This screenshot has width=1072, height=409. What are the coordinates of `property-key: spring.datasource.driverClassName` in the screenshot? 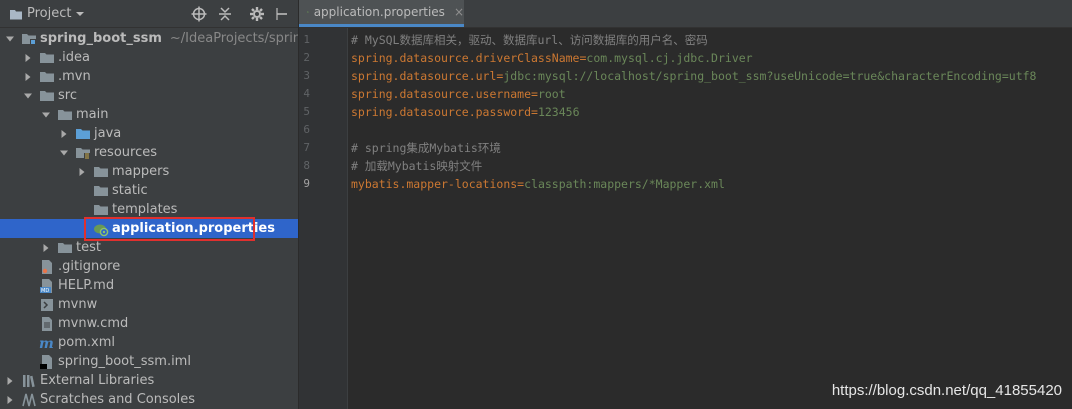 It's located at (465, 58).